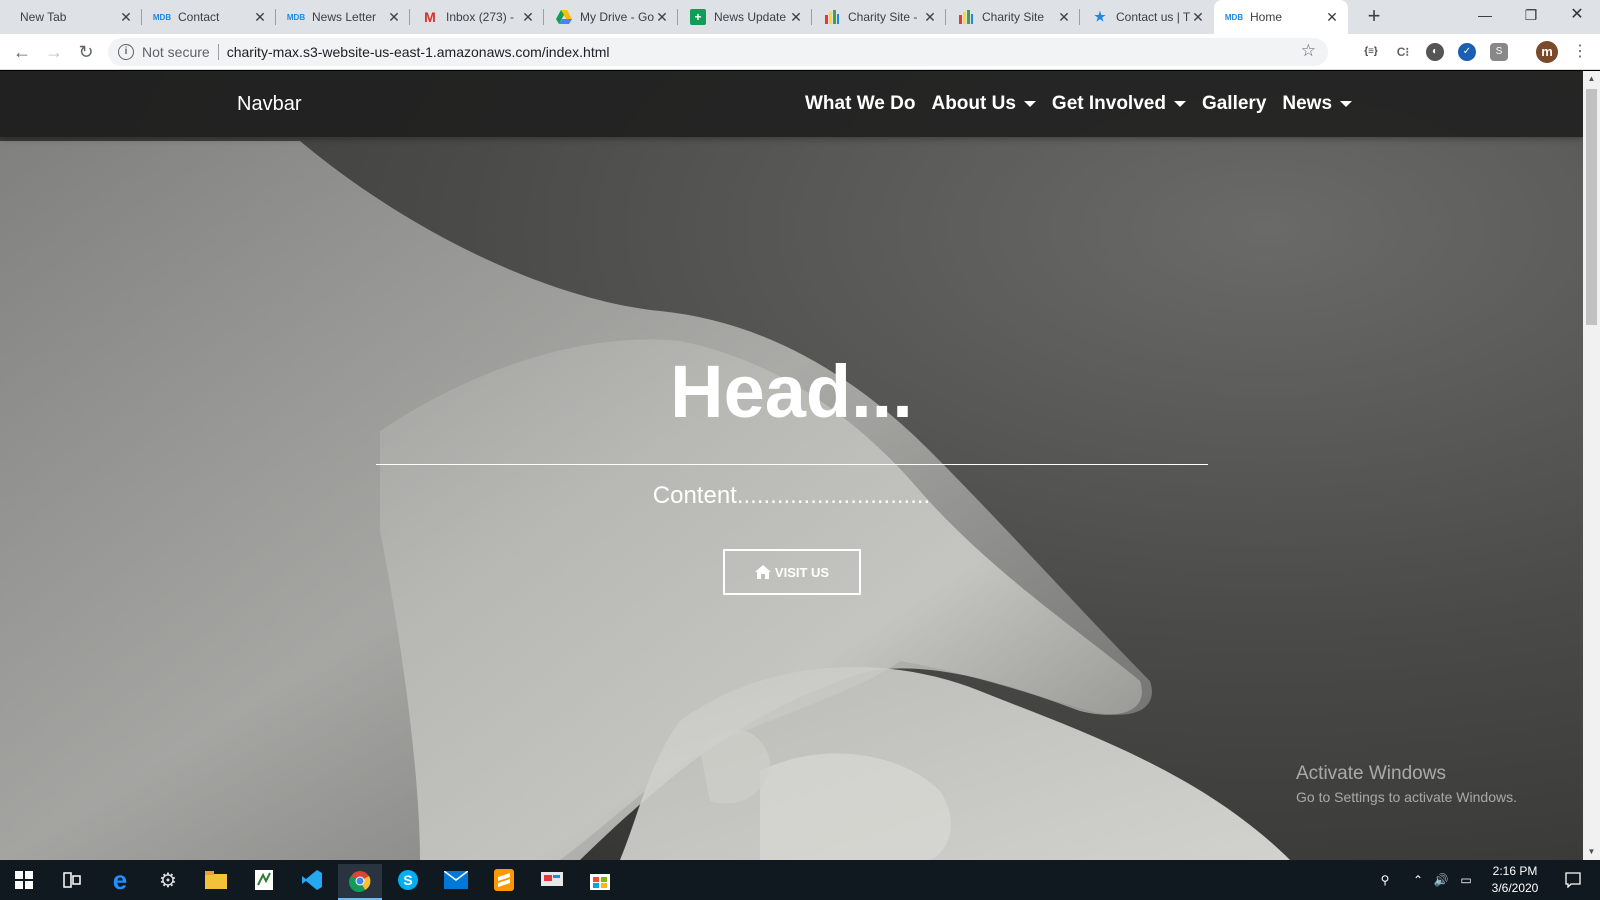 This screenshot has width=1600, height=900. Describe the element at coordinates (456, 880) in the screenshot. I see `mail-icon` at that location.